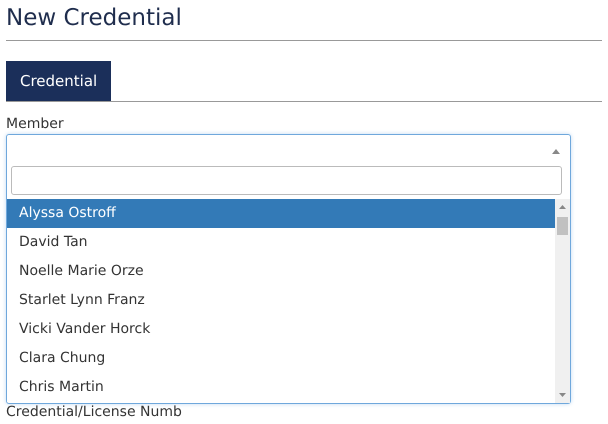 Image resolution: width=608 pixels, height=424 pixels. What do you see at coordinates (562, 395) in the screenshot?
I see `scroll-down-icon` at bounding box center [562, 395].